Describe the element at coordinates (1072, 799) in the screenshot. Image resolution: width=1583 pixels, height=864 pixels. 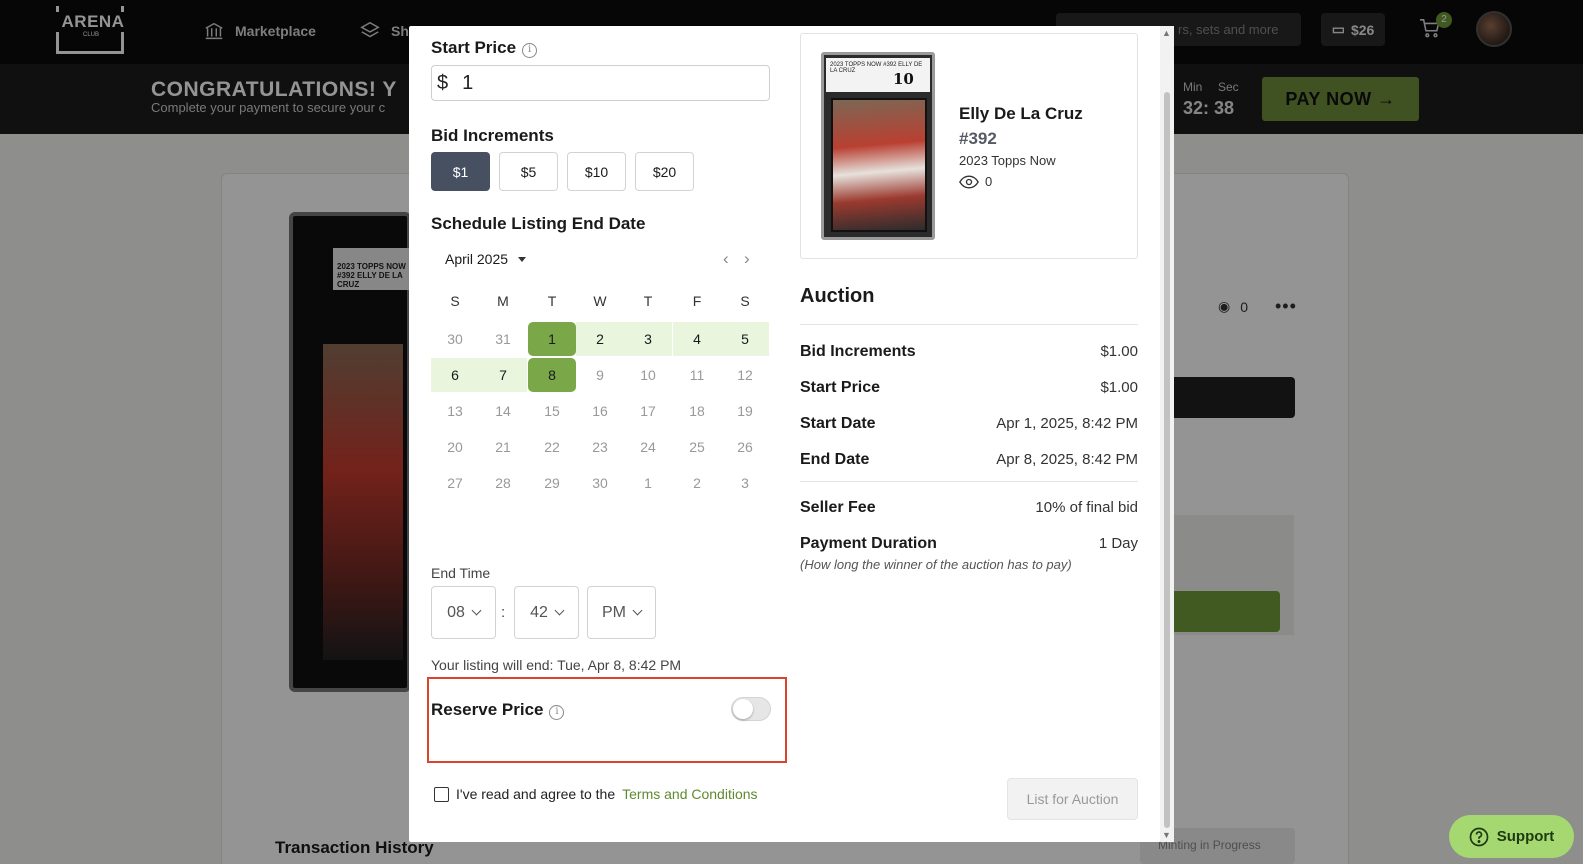
I see `list-for-auction-button: List for Auction` at that location.